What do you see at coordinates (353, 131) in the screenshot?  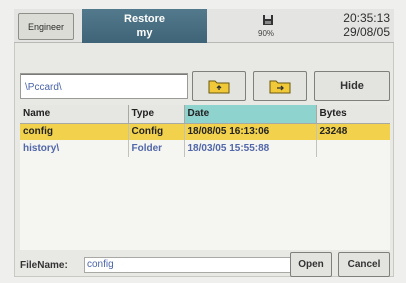 I see `cell-bytes: 23248` at bounding box center [353, 131].